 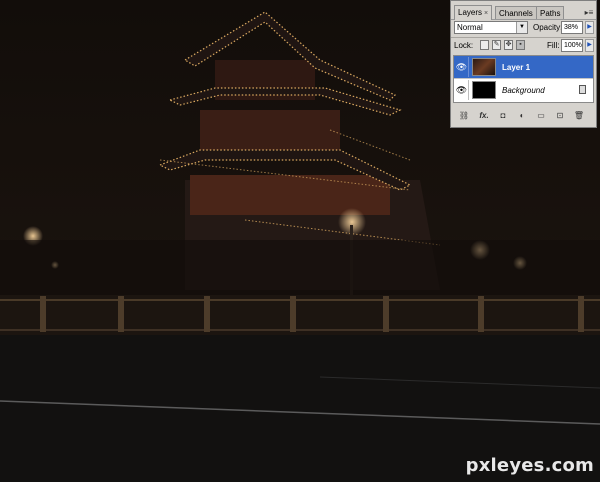 What do you see at coordinates (300, 315) in the screenshot?
I see `fence-railing` at bounding box center [300, 315].